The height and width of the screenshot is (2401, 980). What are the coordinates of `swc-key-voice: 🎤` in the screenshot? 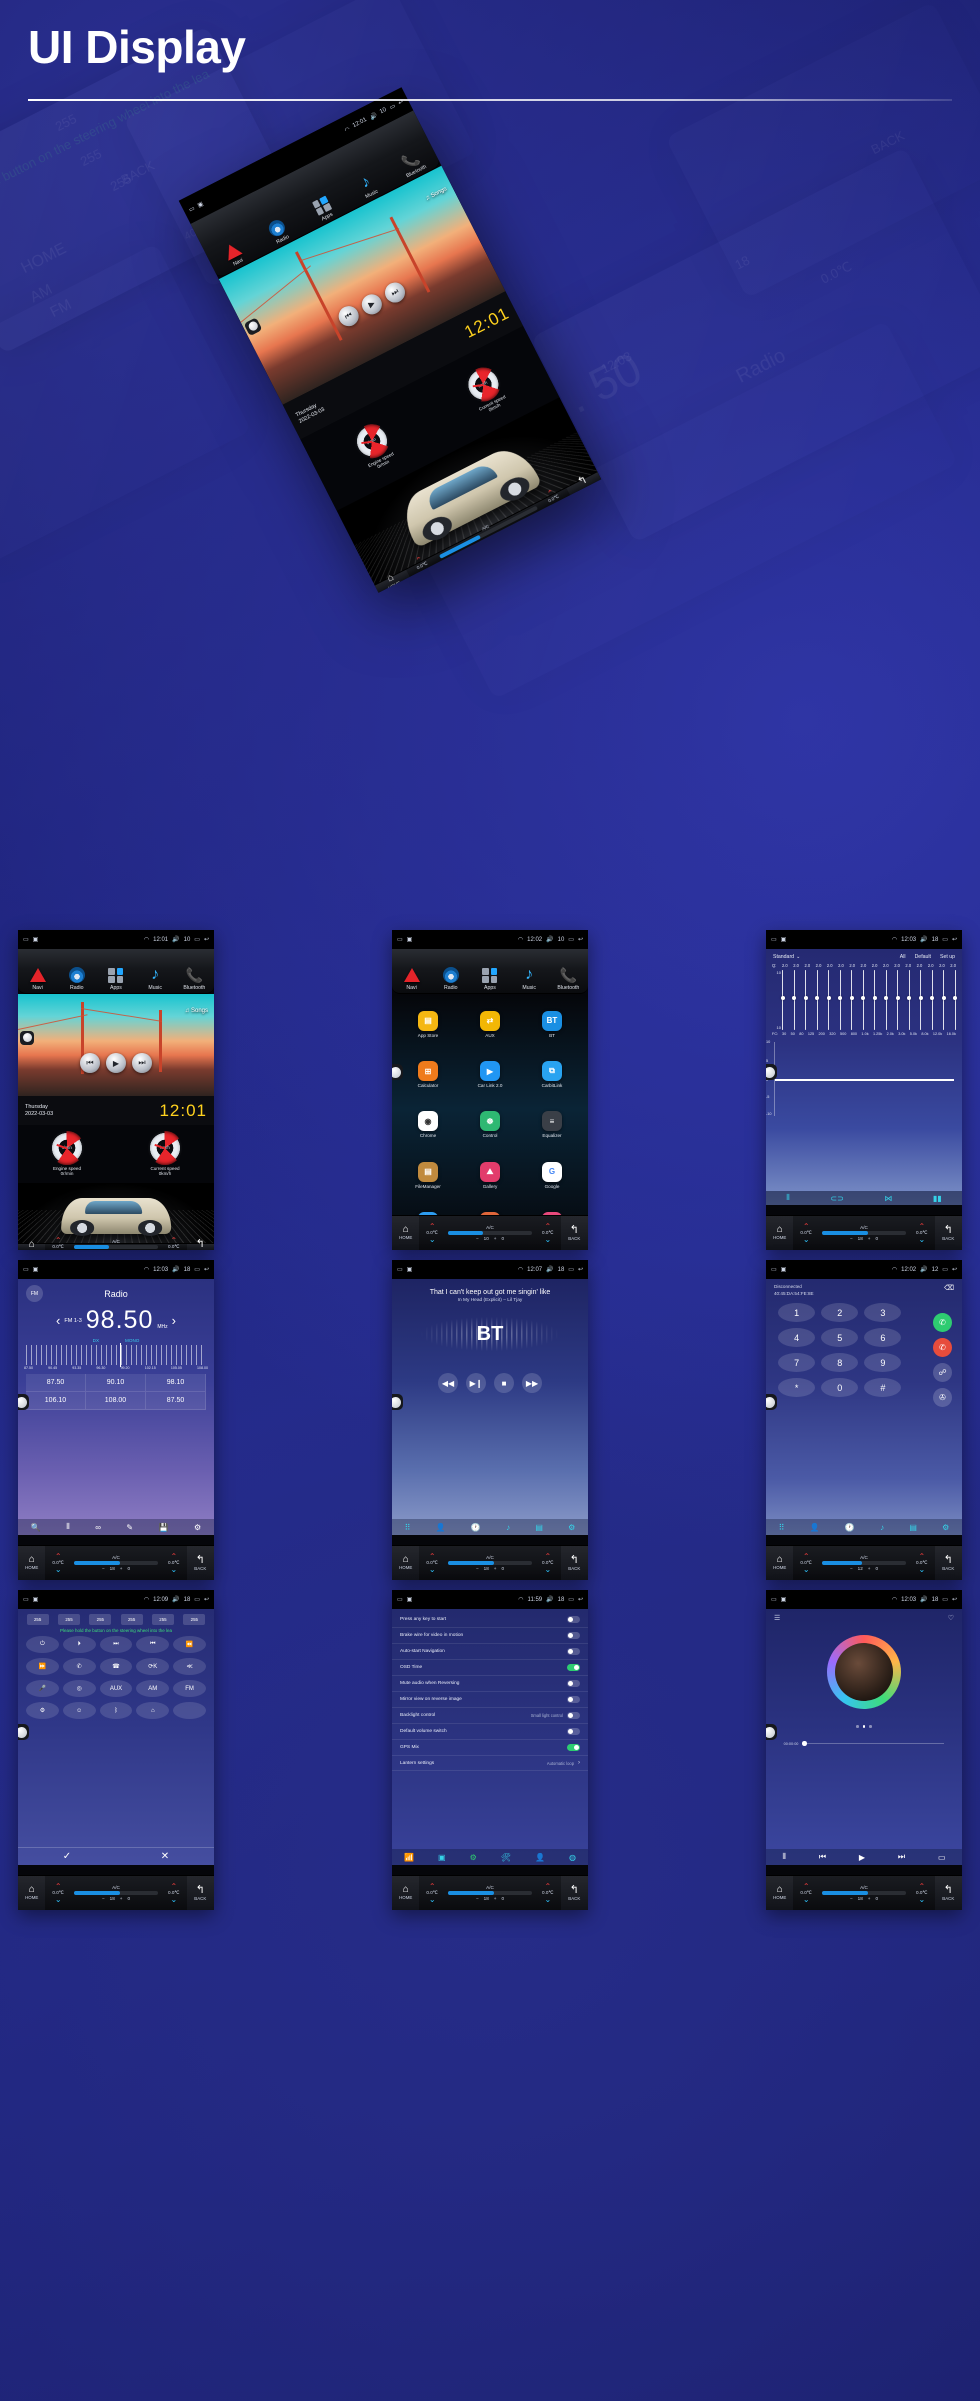 It's located at (42, 1689).